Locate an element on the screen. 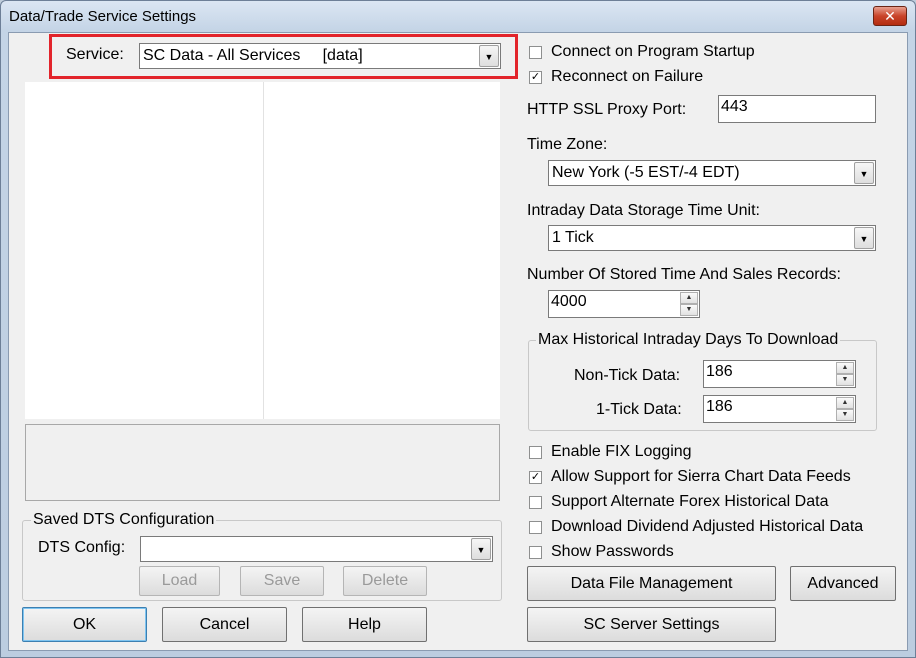  data-file-management-label: Data File Management is located at coordinates (651, 583).